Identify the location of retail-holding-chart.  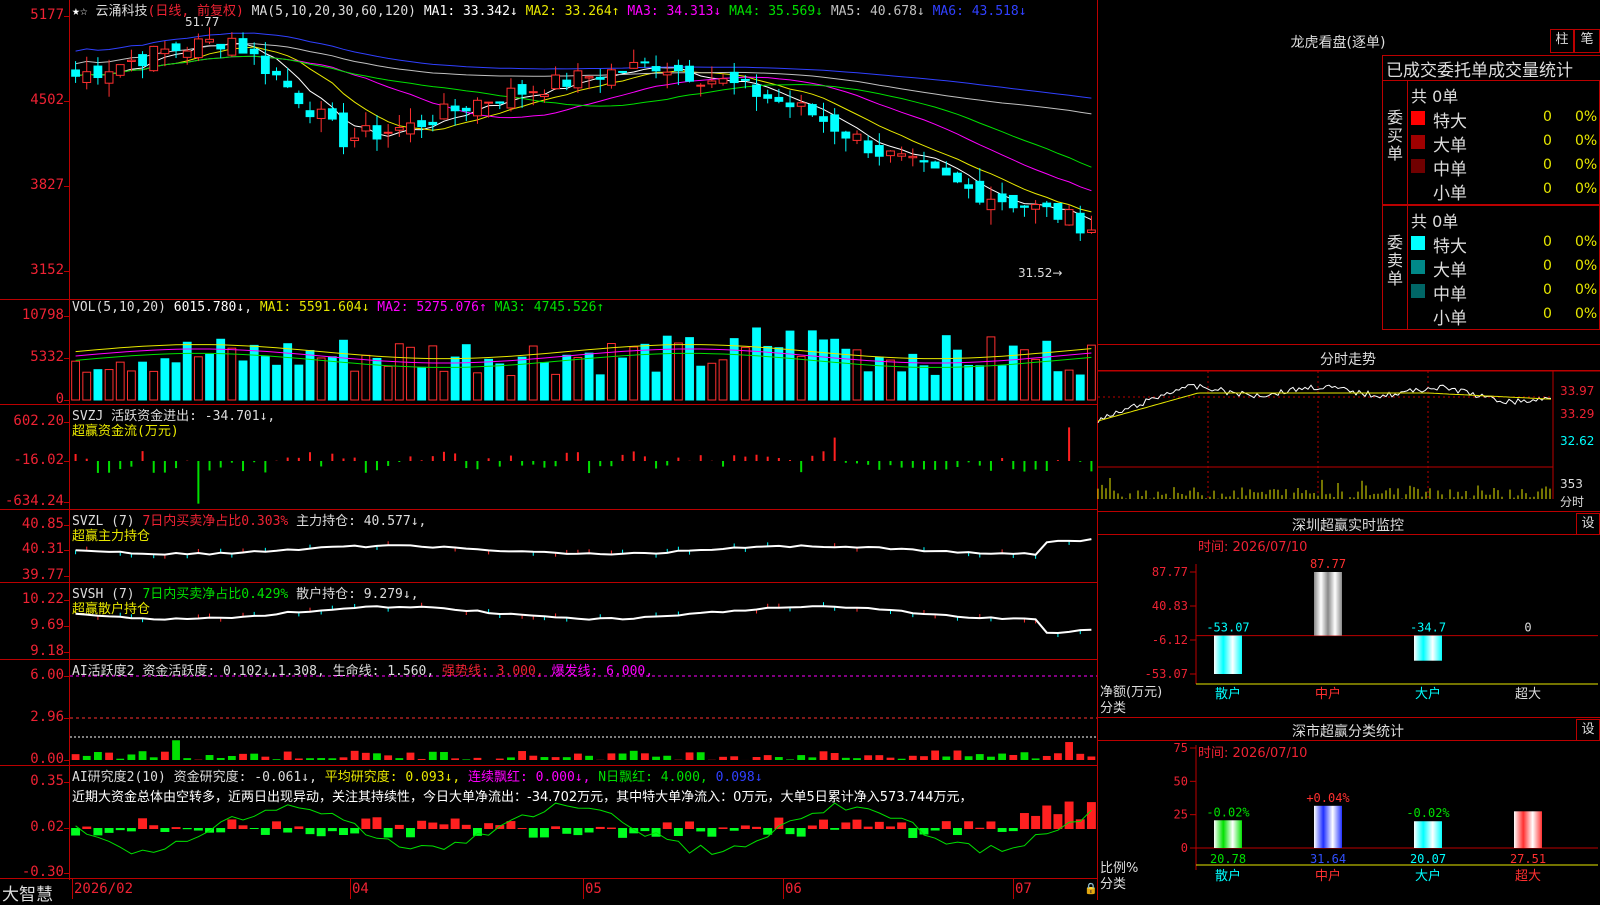
(583, 621).